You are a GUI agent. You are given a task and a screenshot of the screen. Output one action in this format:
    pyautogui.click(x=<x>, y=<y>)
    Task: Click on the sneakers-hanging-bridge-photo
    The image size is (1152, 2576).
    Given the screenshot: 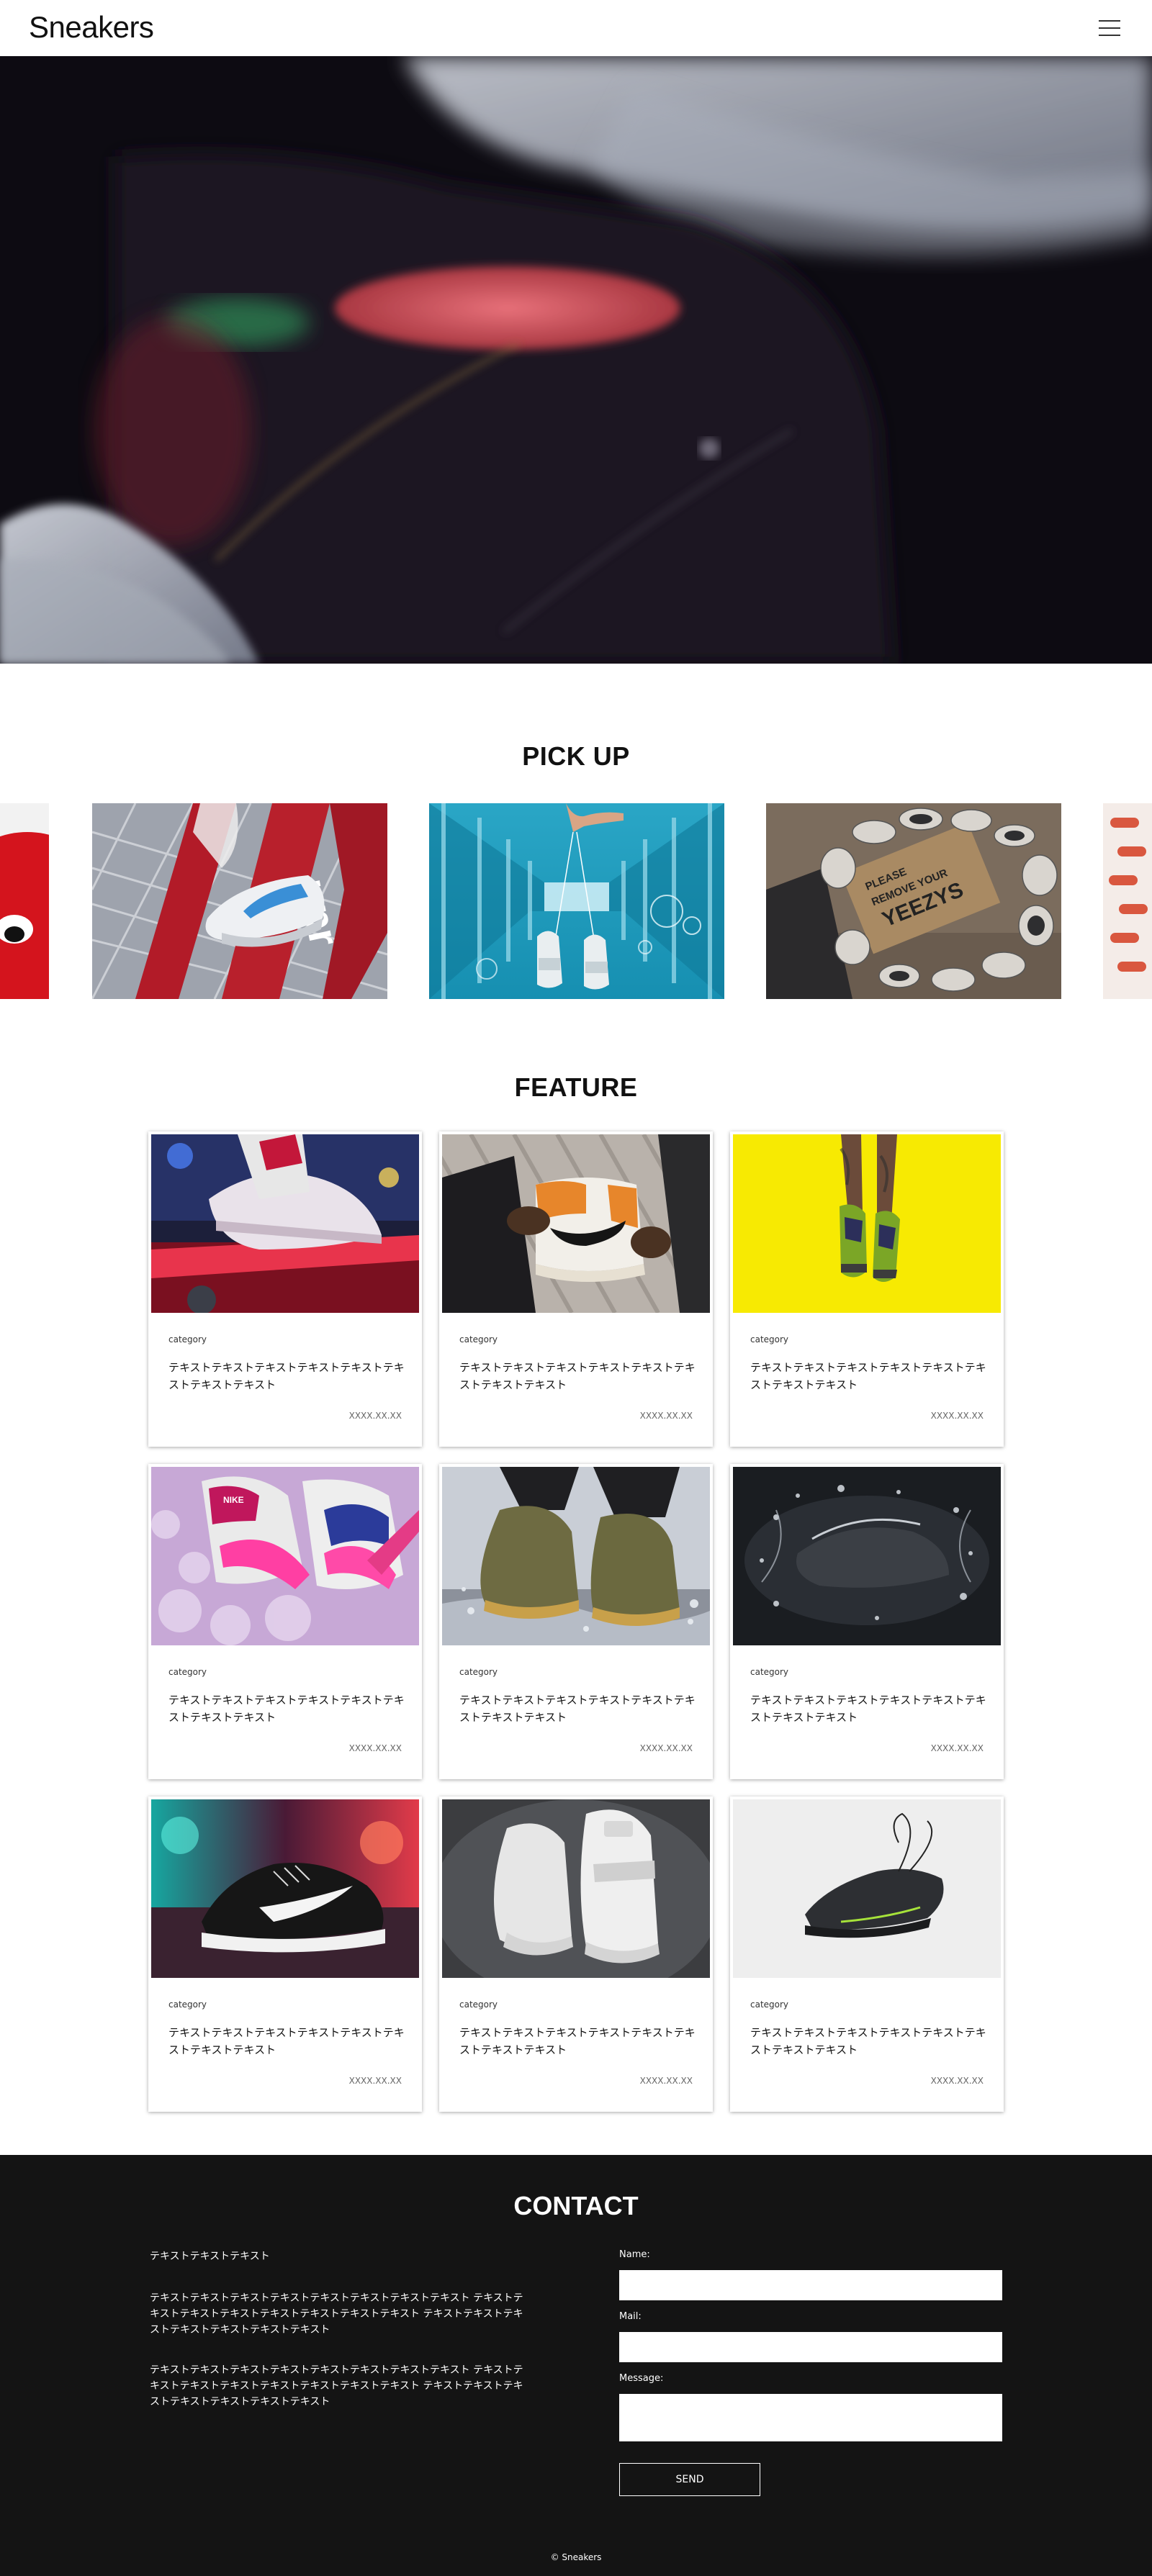 What is the action you would take?
    pyautogui.click(x=576, y=901)
    